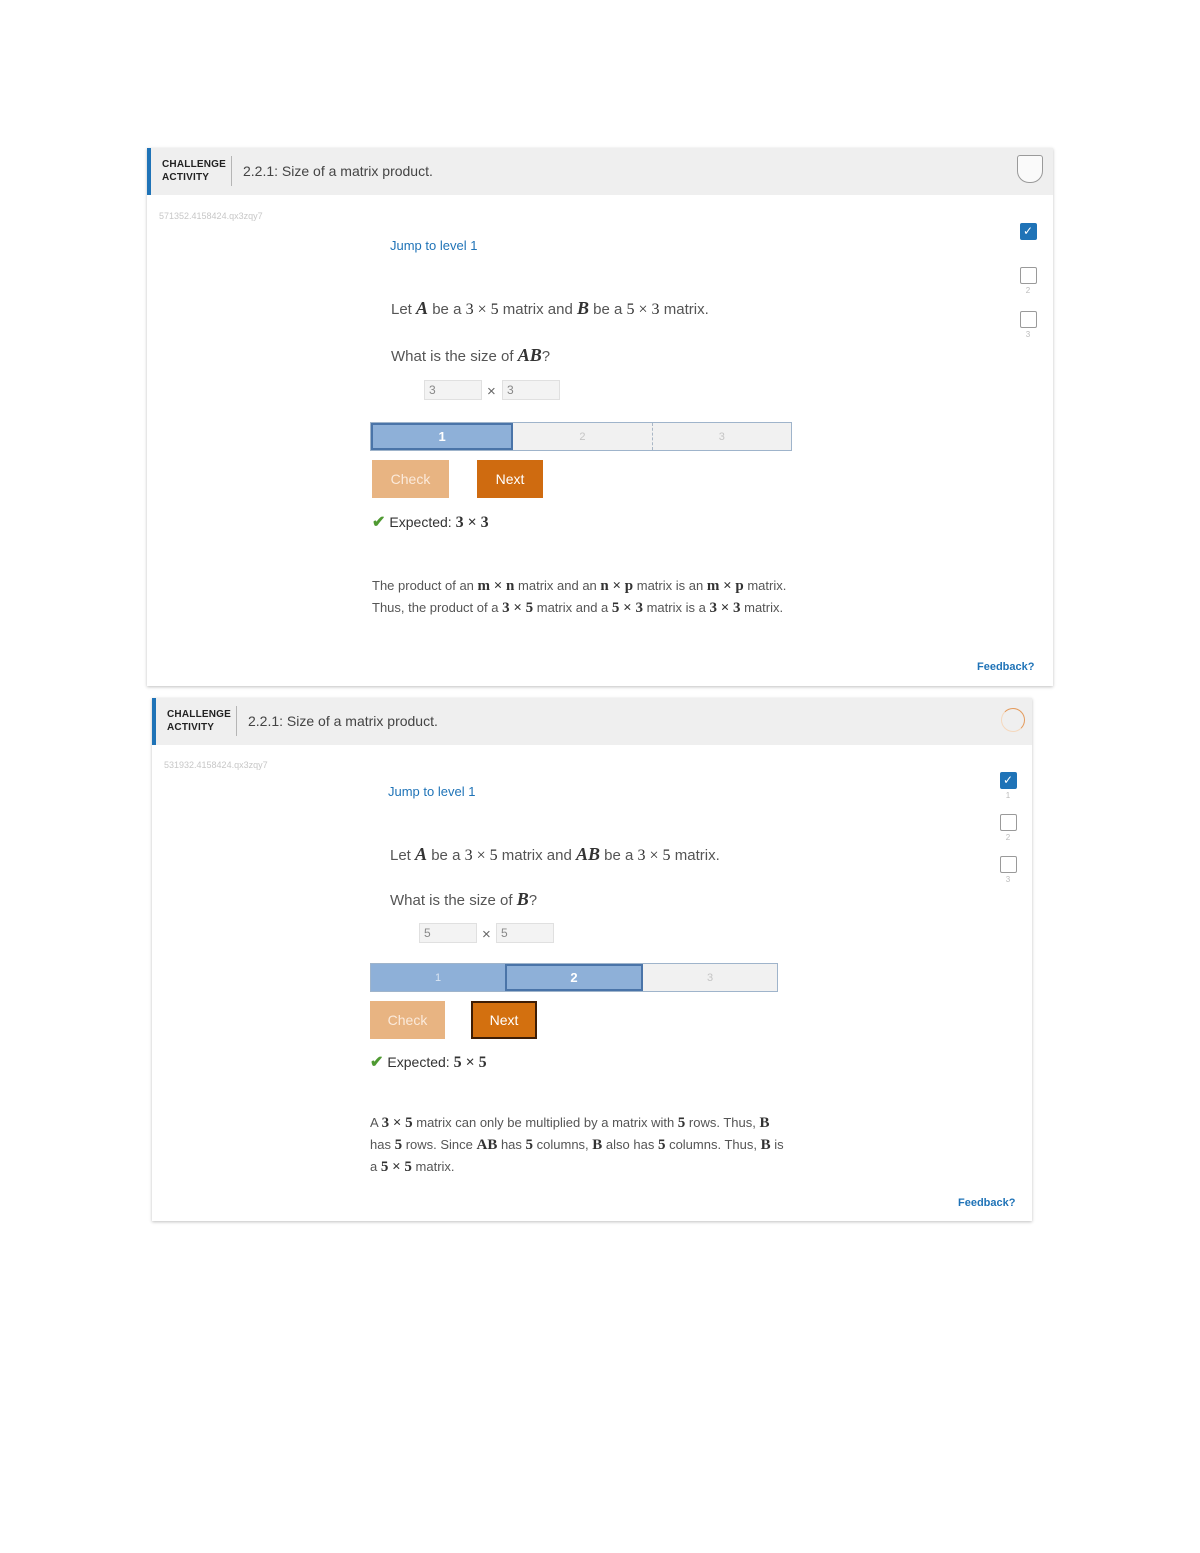 This screenshot has height=1553, width=1200. I want to click on expected-answer: ✔ Expected: 3 × 3, so click(430, 522).